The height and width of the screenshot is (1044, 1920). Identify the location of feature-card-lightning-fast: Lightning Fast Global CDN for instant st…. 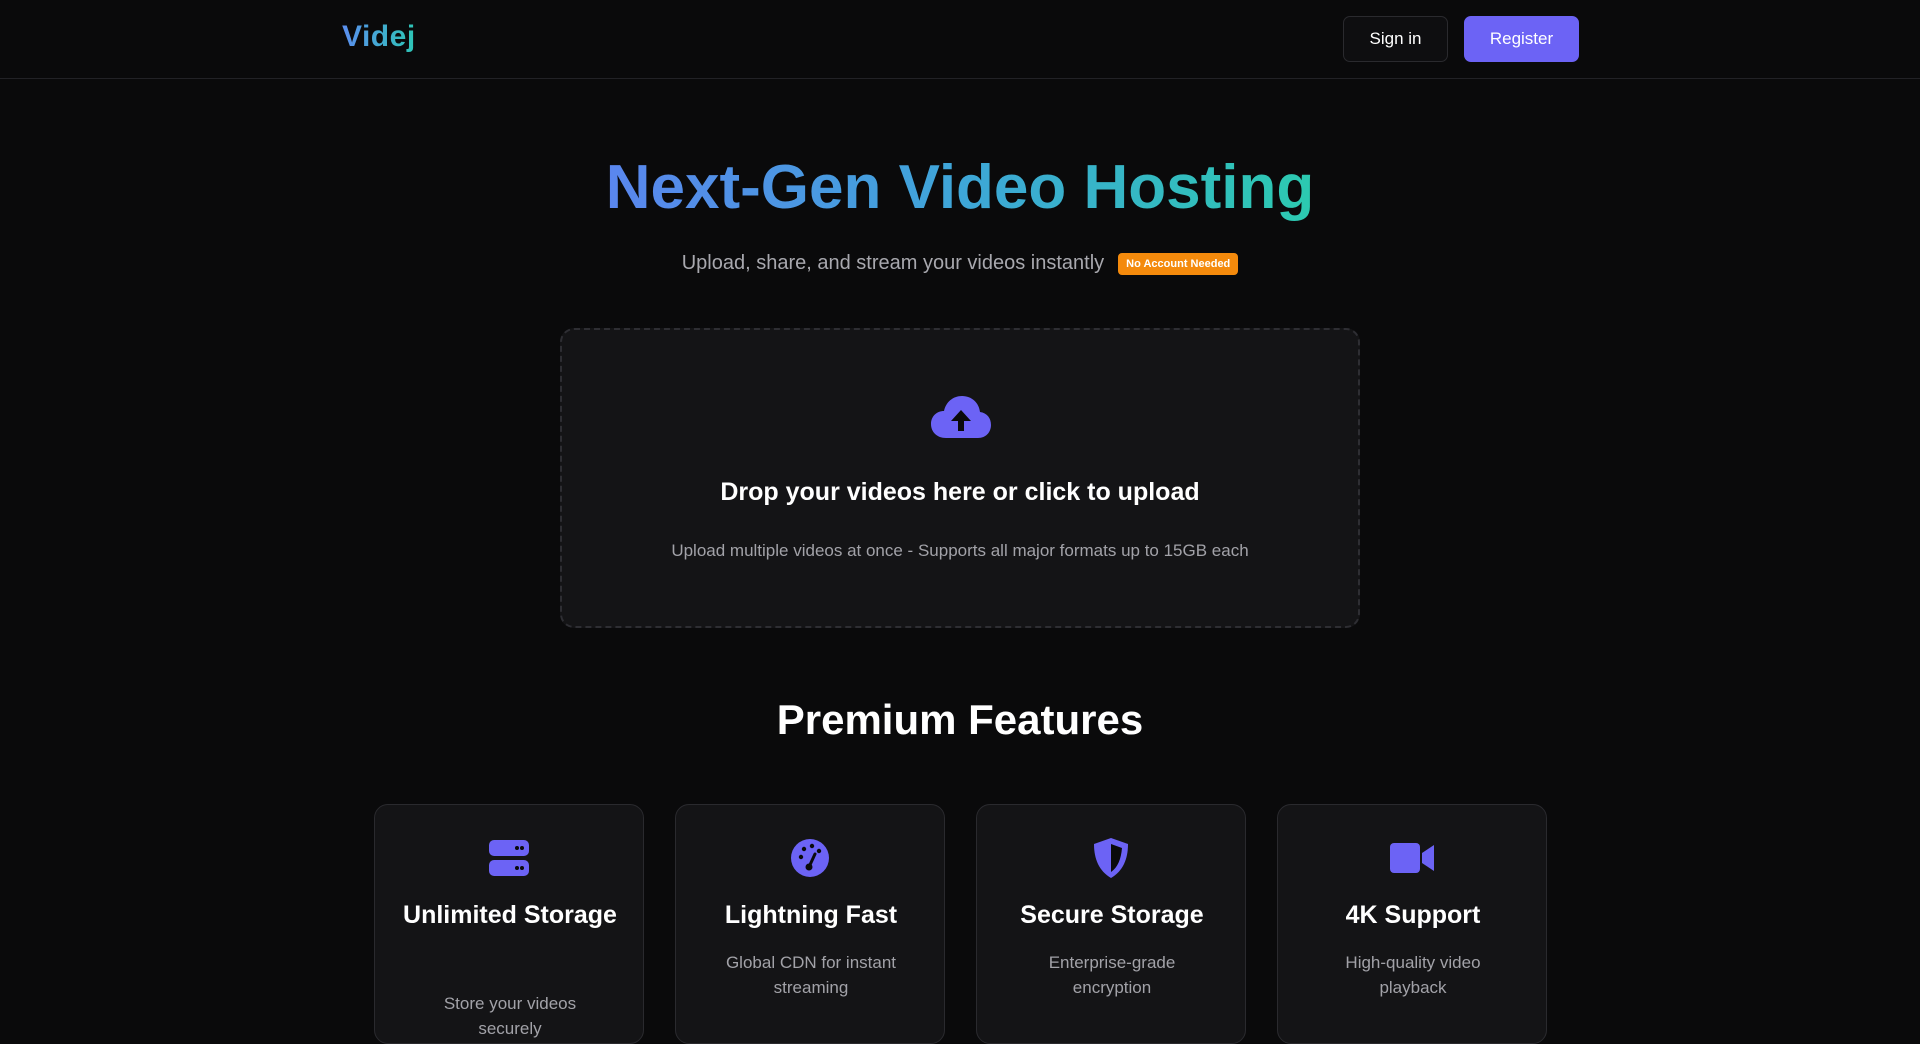
(810, 924).